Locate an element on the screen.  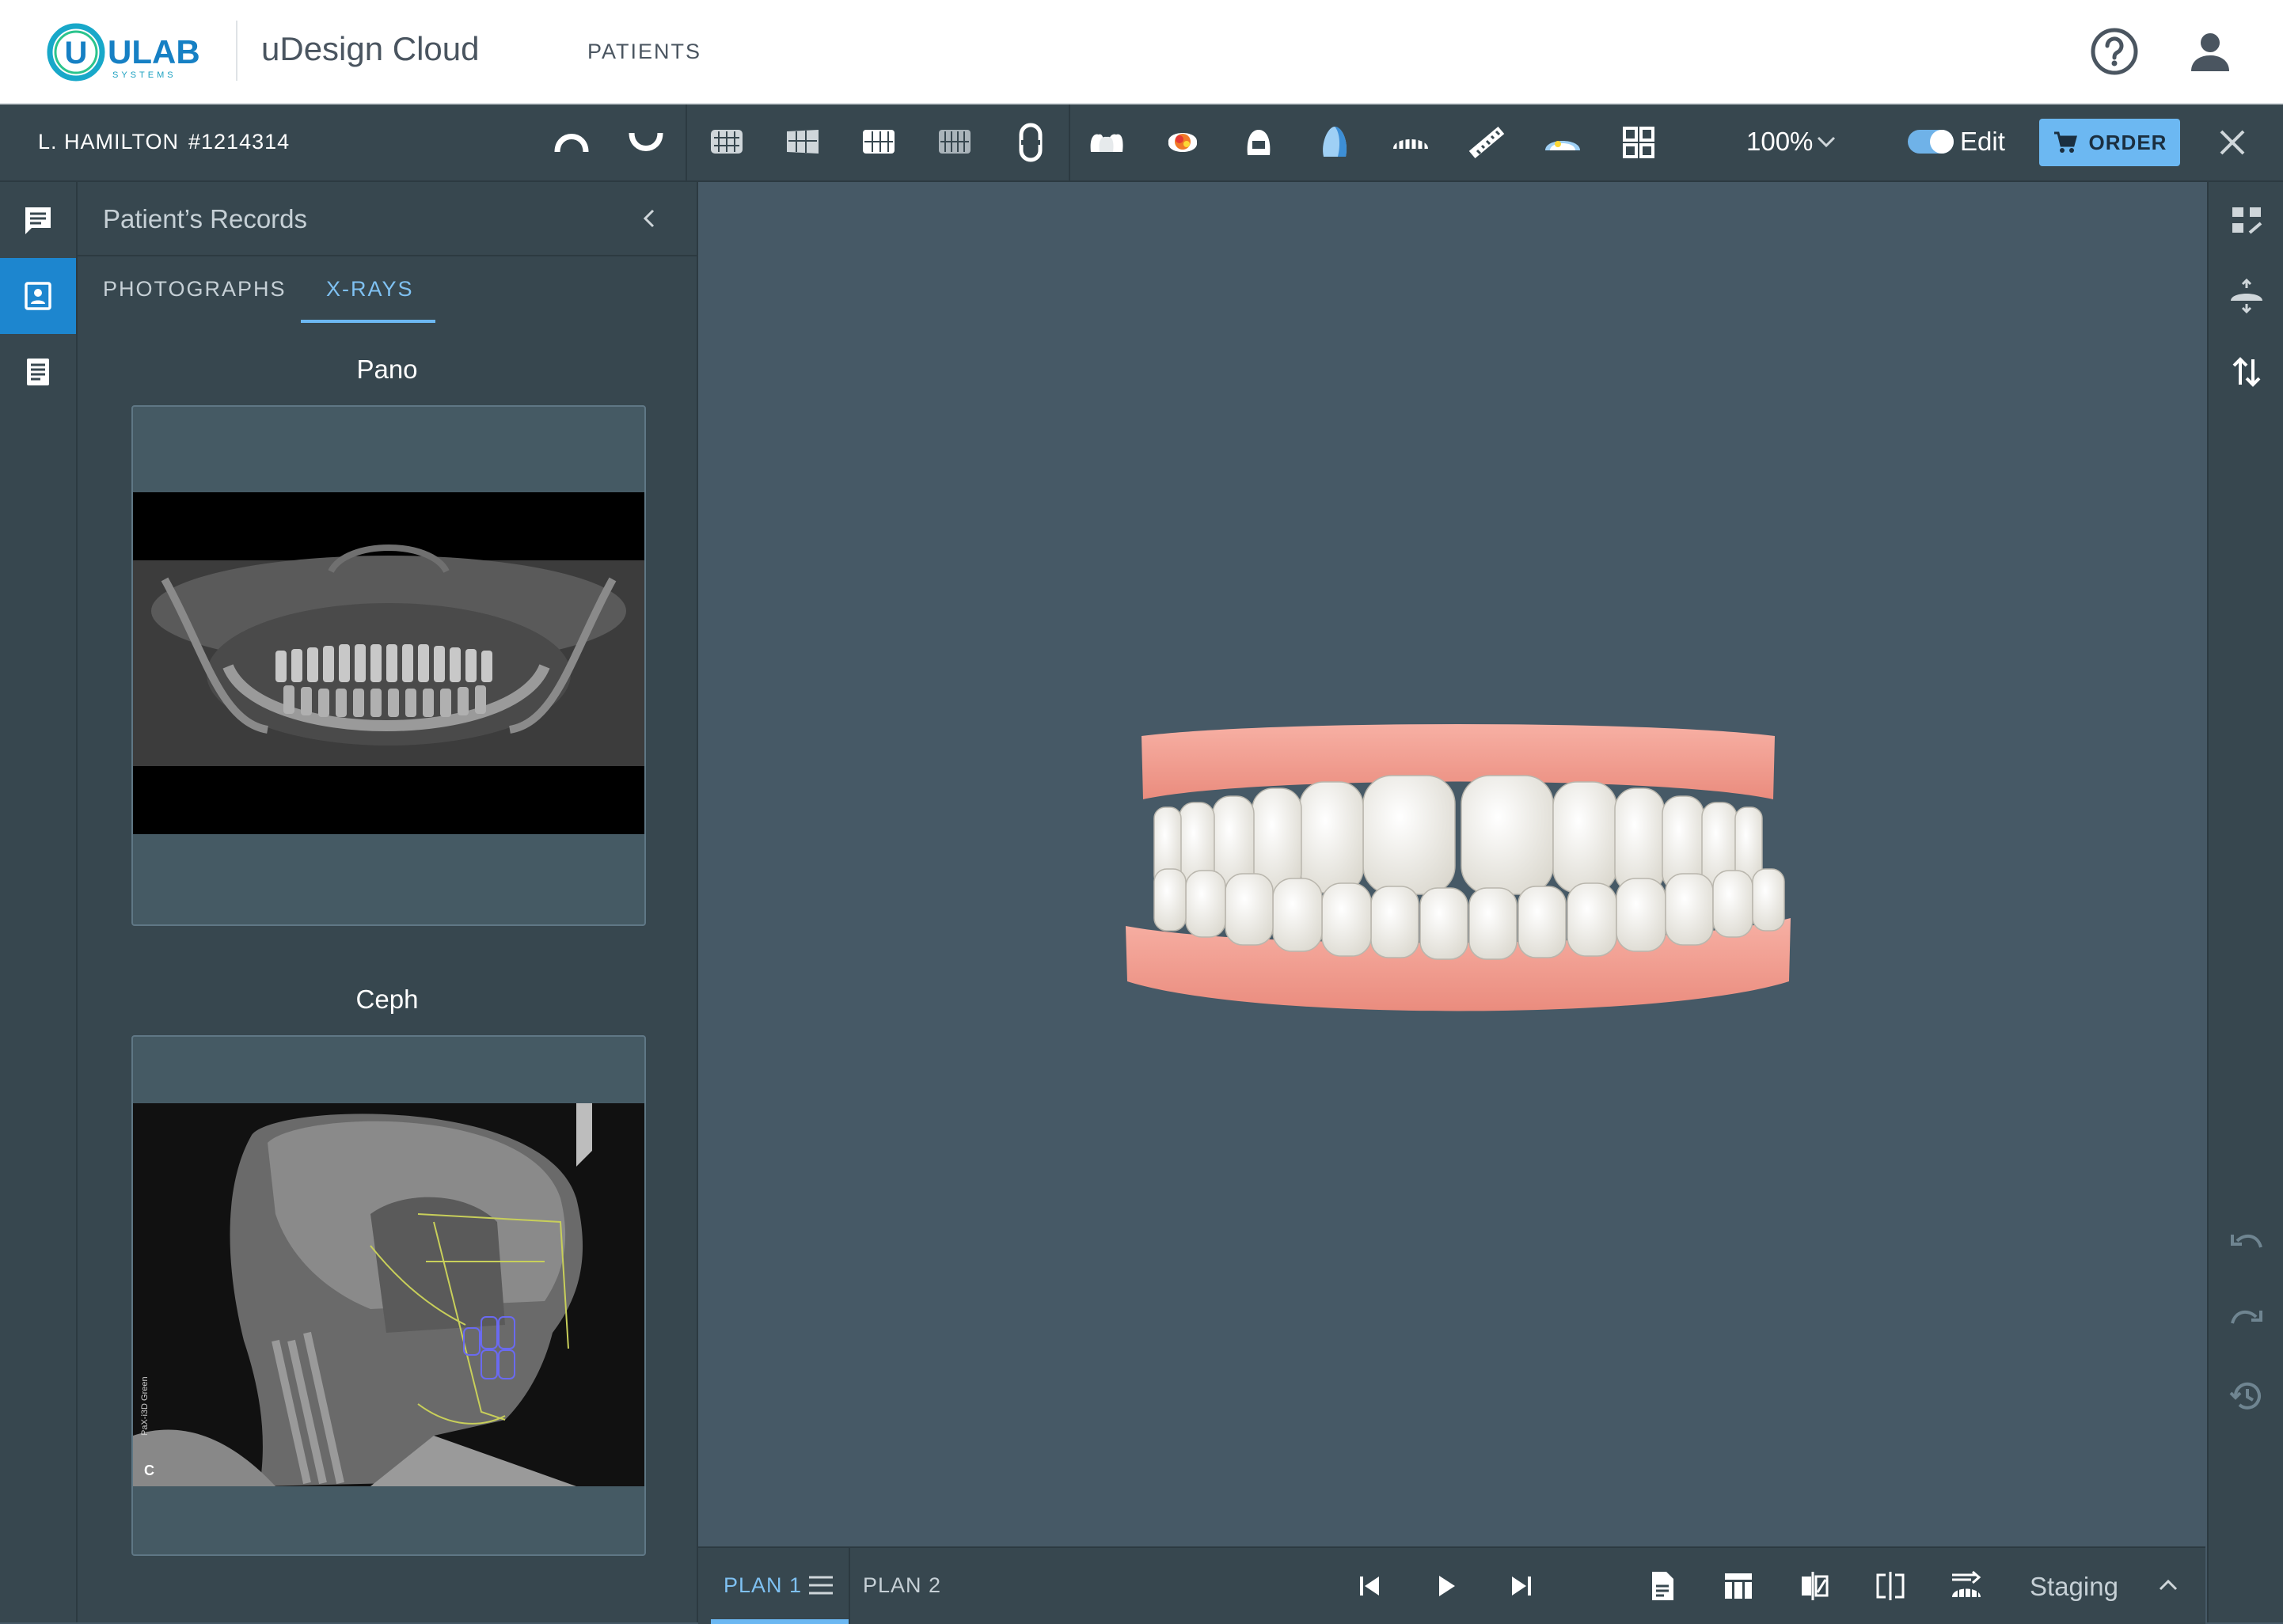
split-screen-icon is located at coordinates (1890, 1586).